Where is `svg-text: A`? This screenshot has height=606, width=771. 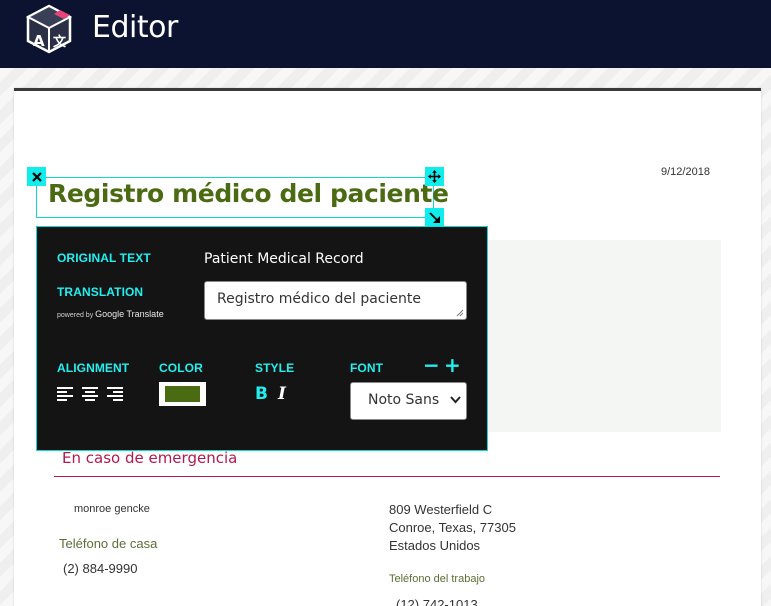
svg-text: A is located at coordinates (39, 41).